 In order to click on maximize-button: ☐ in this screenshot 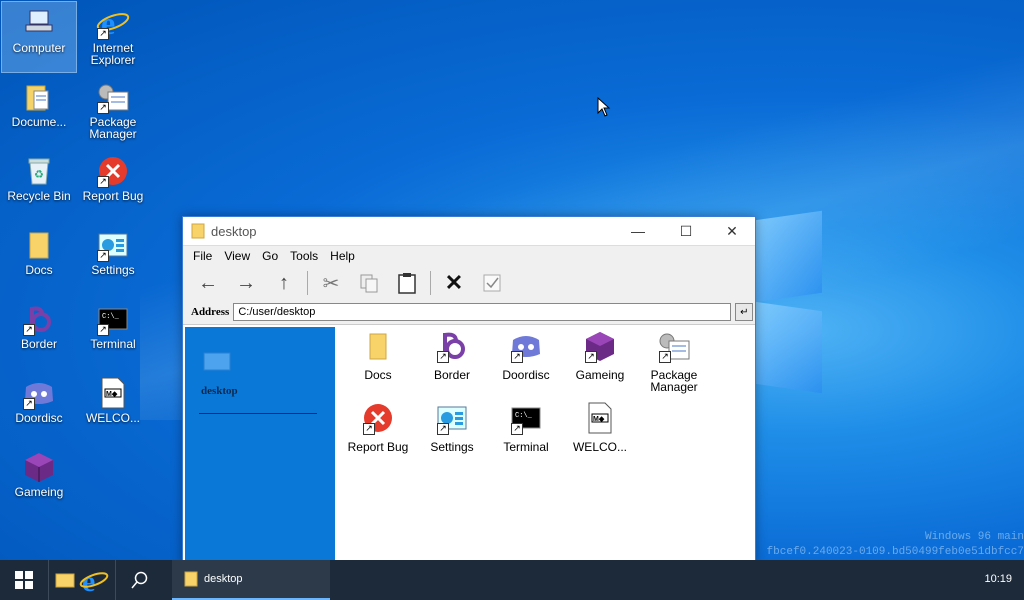, I will do `click(686, 231)`.